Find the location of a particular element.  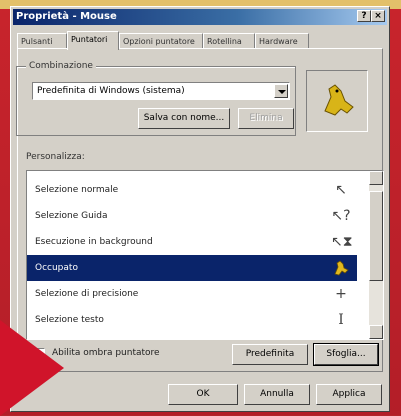

tab-pulsanti: Pulsanti is located at coordinates (42, 41).